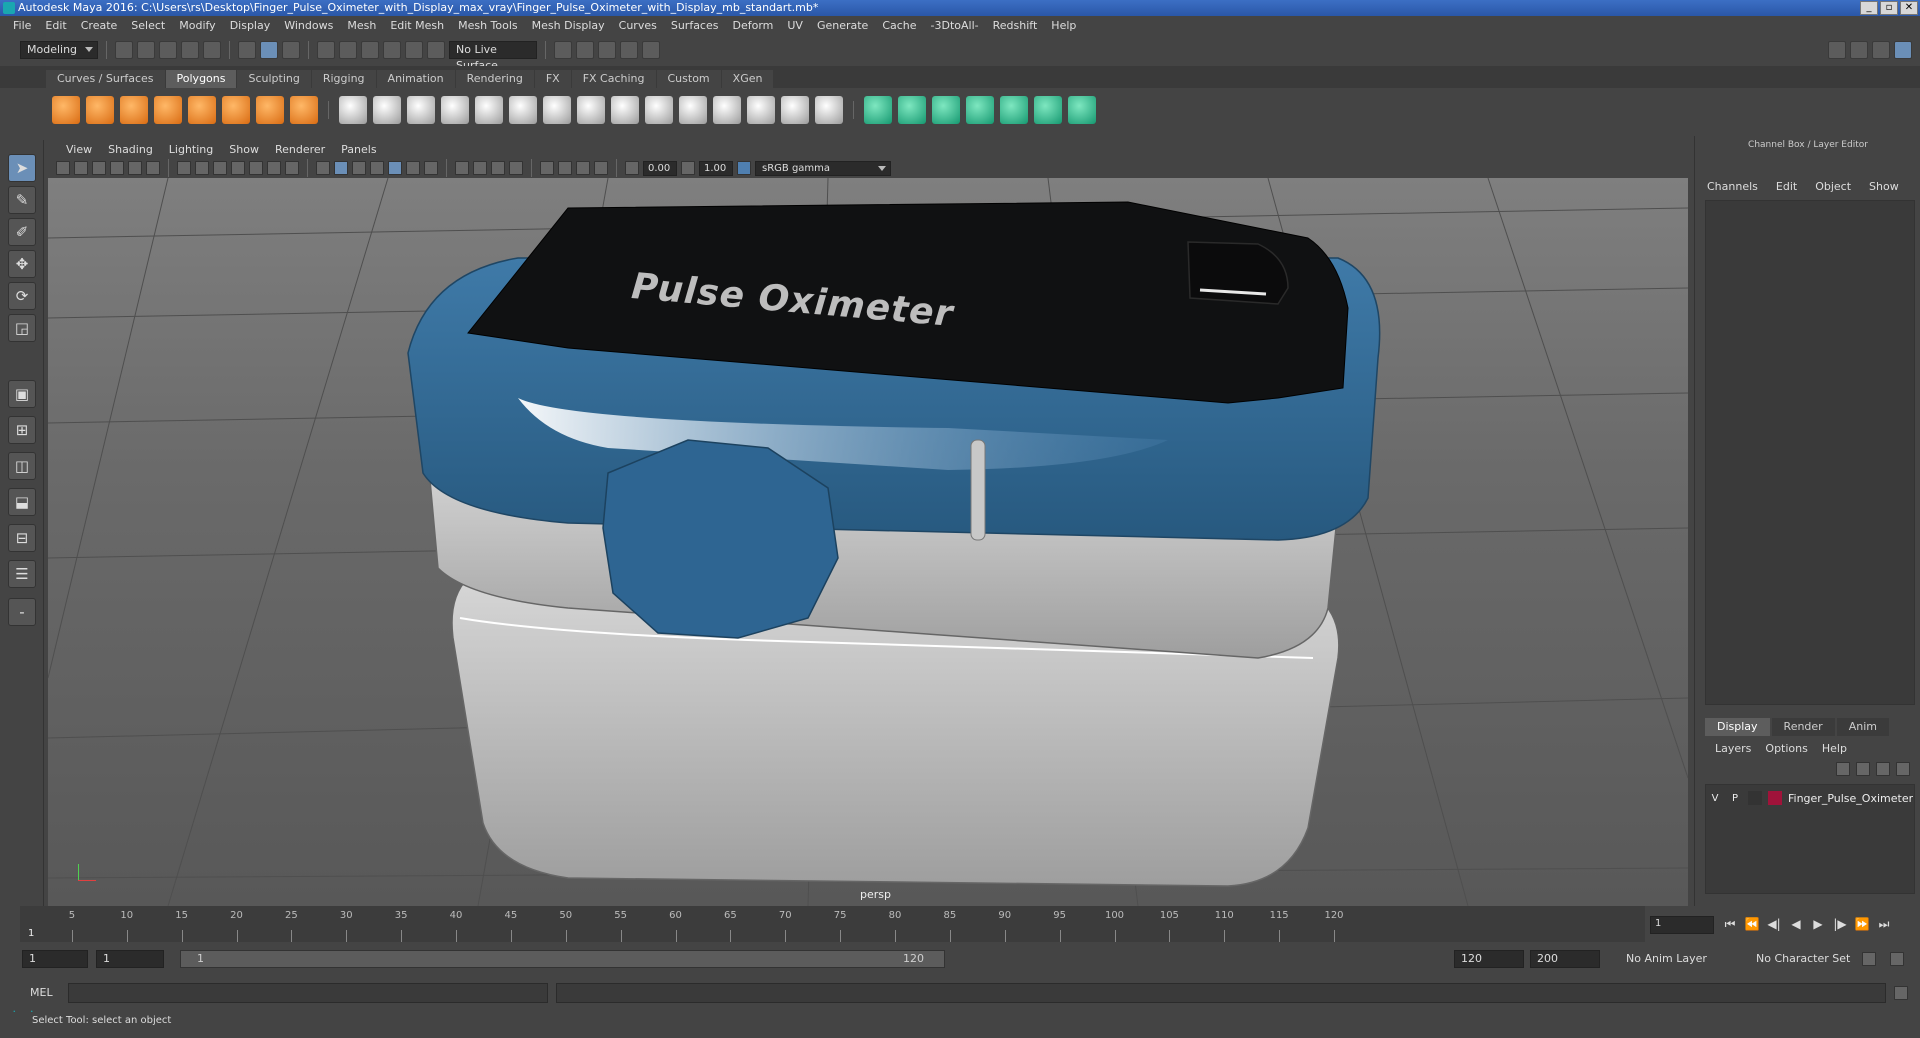 The height and width of the screenshot is (1038, 1920). Describe the element at coordinates (562, 959) in the screenshot. I see `range-slider: 1 120` at that location.